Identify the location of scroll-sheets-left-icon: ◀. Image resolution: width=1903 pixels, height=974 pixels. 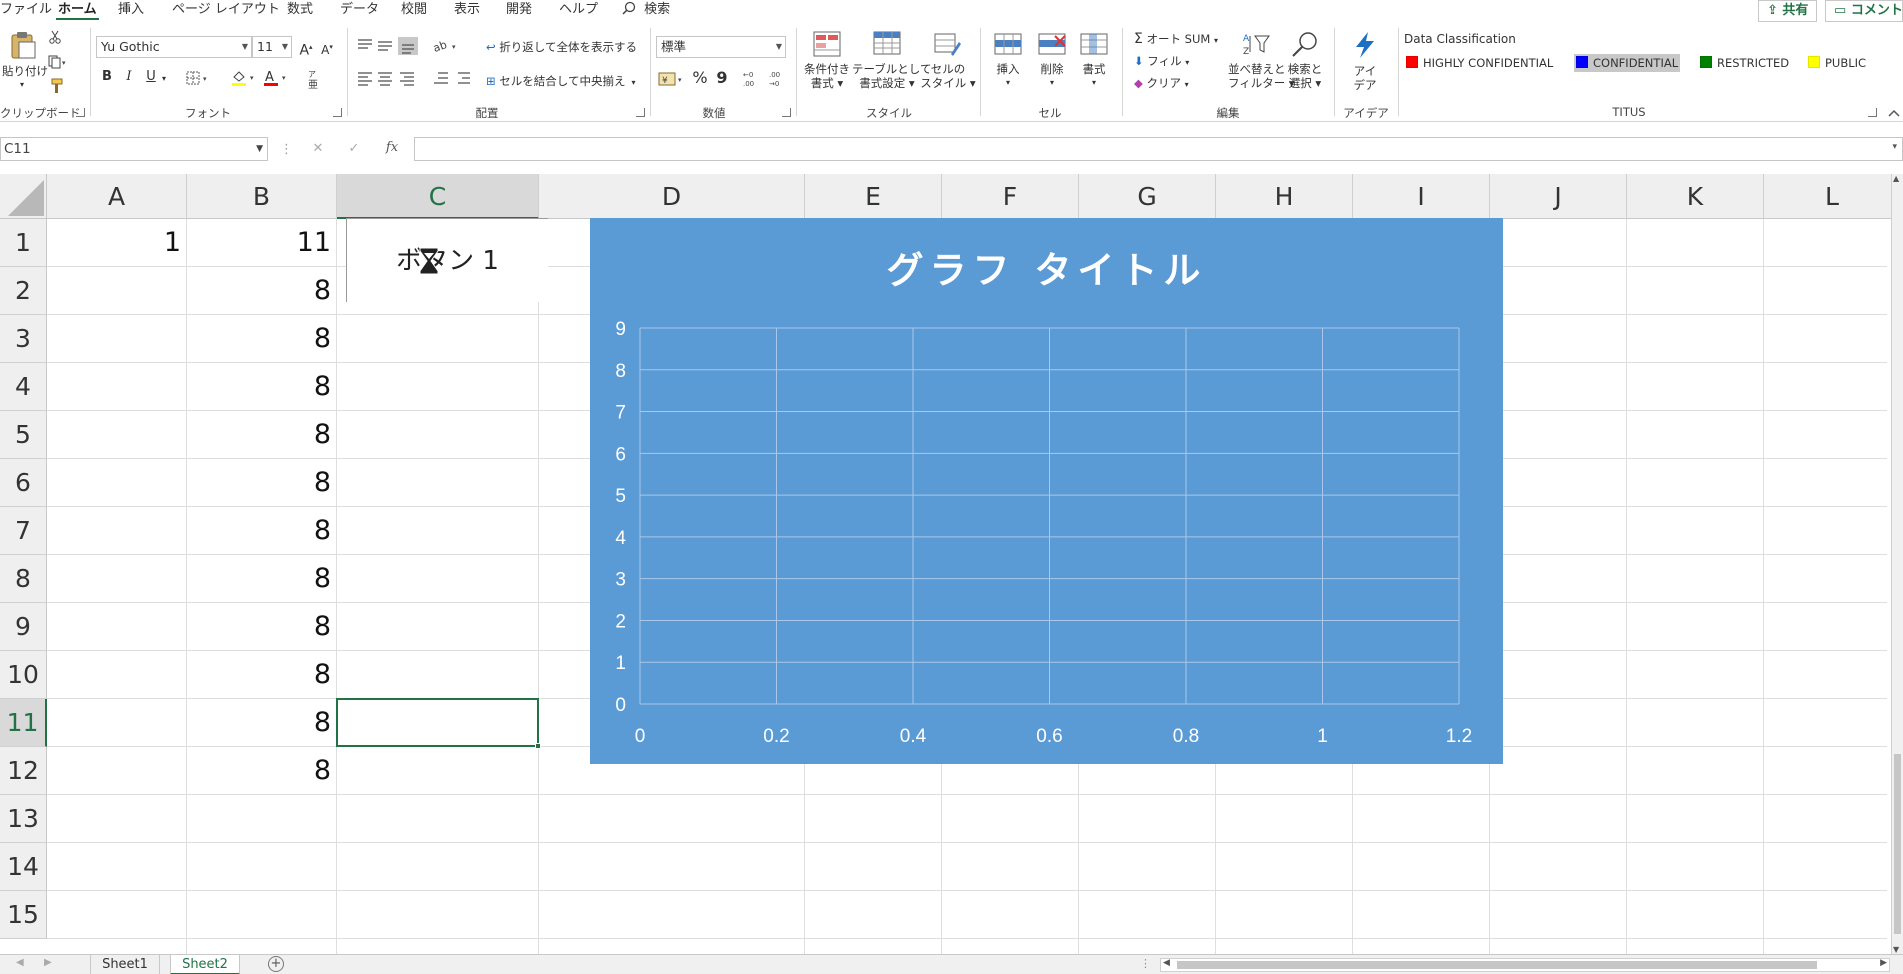
(20, 962).